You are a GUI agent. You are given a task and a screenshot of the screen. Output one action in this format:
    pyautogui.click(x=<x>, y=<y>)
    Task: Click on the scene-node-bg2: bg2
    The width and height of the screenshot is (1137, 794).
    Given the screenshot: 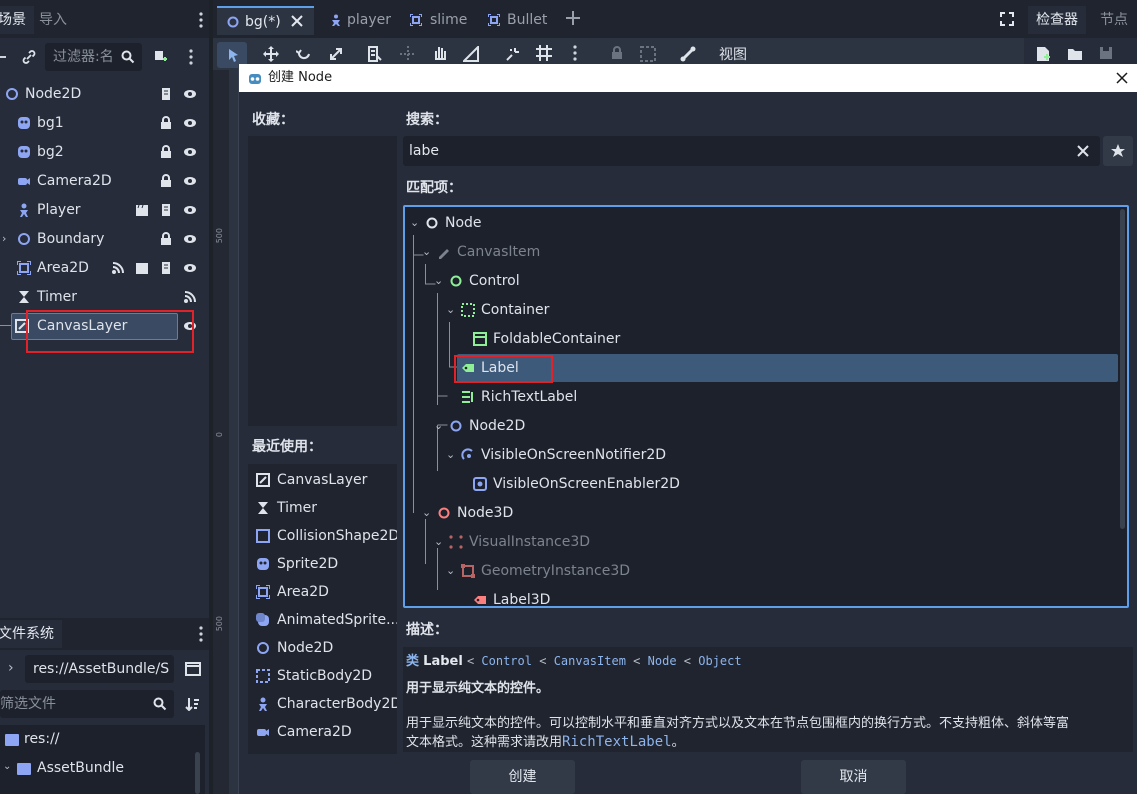 What is the action you would take?
    pyautogui.click(x=104, y=152)
    